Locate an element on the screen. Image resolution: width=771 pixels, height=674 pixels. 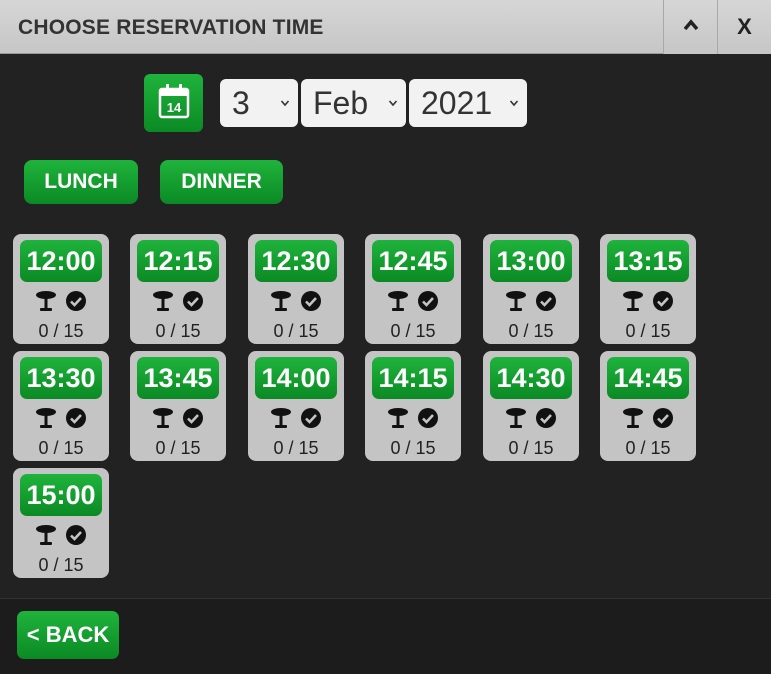
back-button: < BACK is located at coordinates (68, 635).